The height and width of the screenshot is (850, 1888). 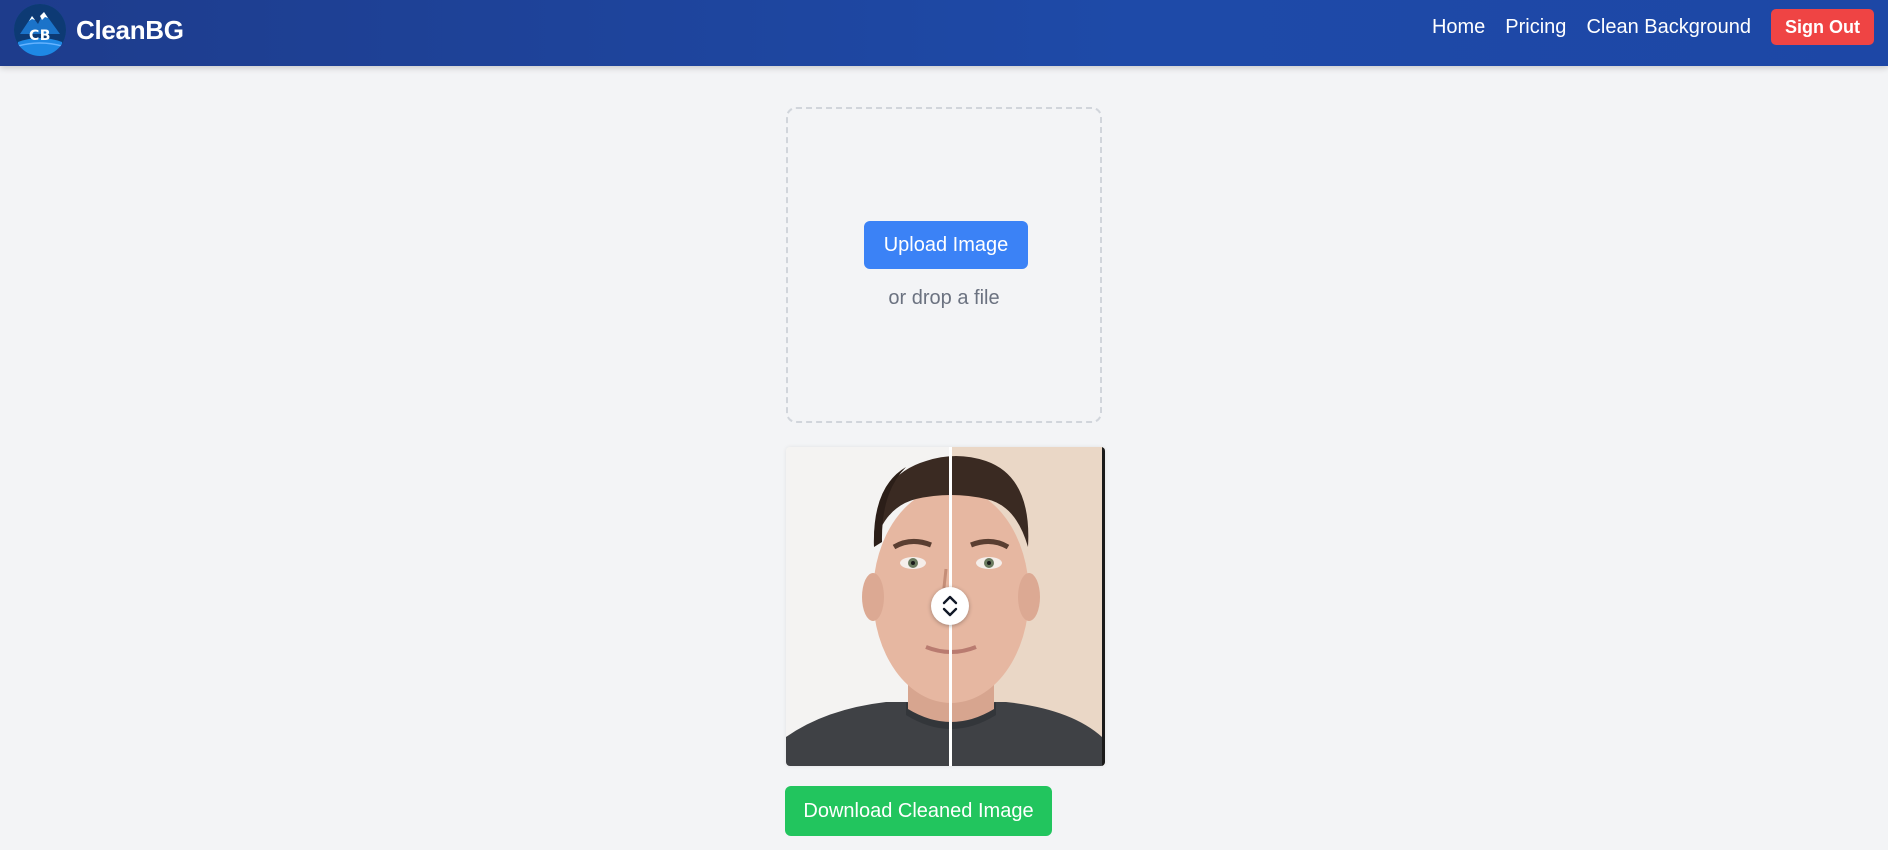 I want to click on chevron-up-down-icon, so click(x=950, y=606).